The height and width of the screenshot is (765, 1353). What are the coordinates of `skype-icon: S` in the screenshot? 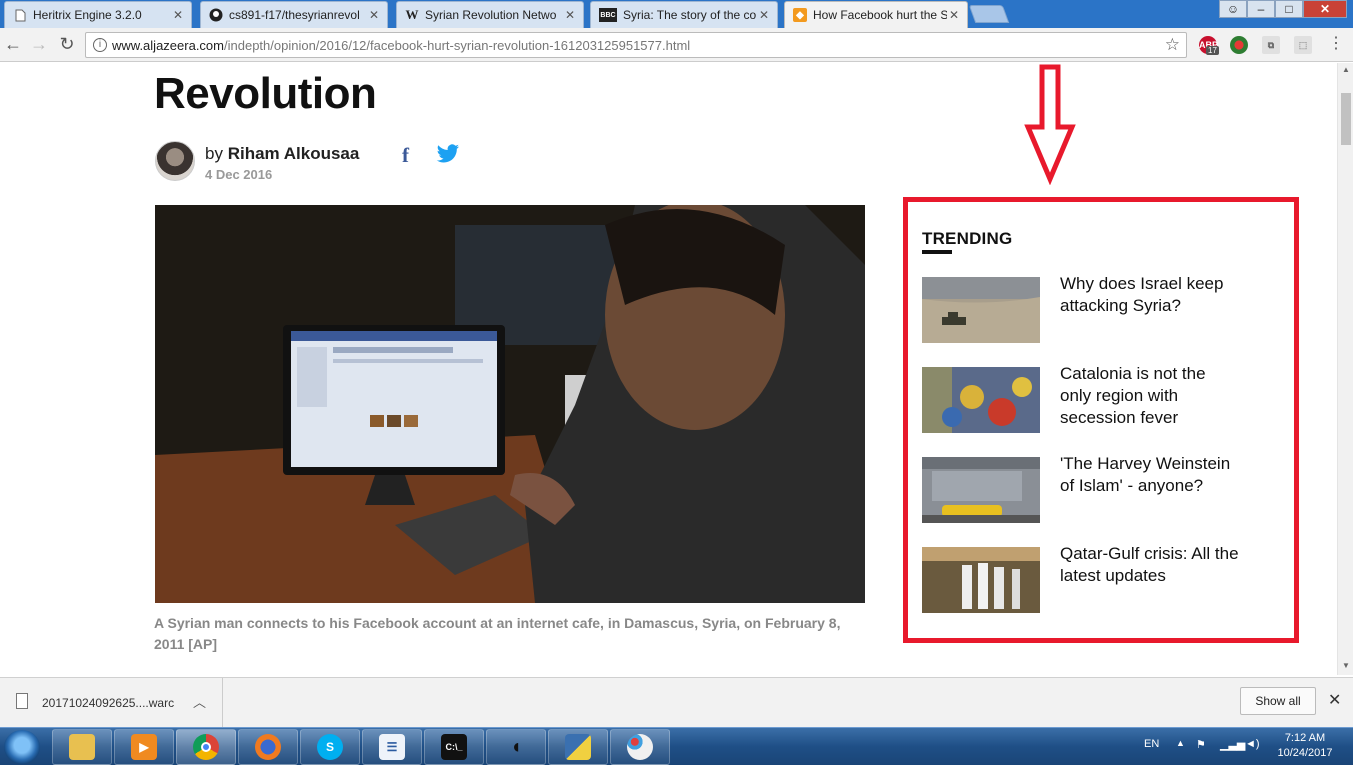 It's located at (330, 747).